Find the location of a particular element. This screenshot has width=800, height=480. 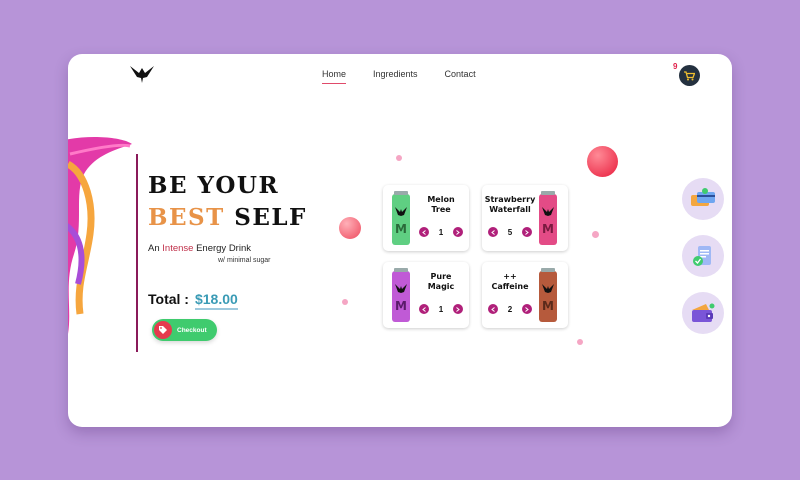

tag-icon-circle is located at coordinates (163, 330).